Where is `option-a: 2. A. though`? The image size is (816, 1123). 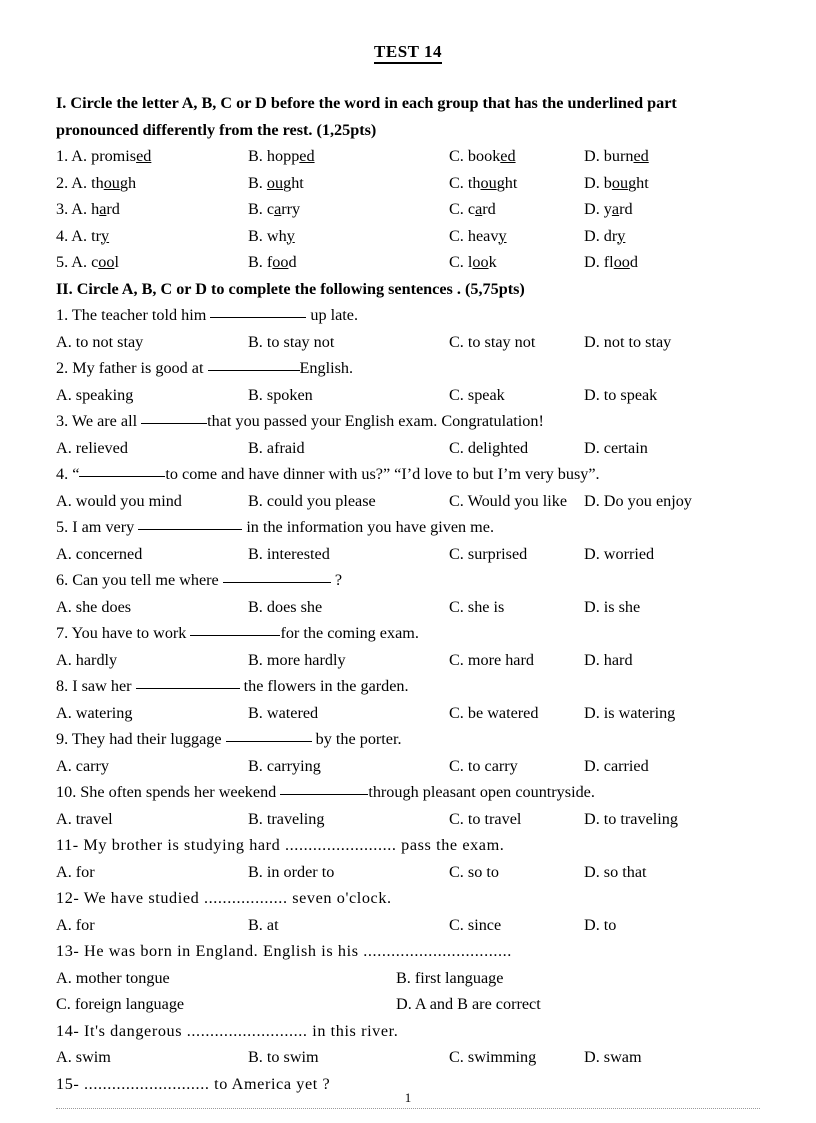 option-a: 2. A. though is located at coordinates (96, 183).